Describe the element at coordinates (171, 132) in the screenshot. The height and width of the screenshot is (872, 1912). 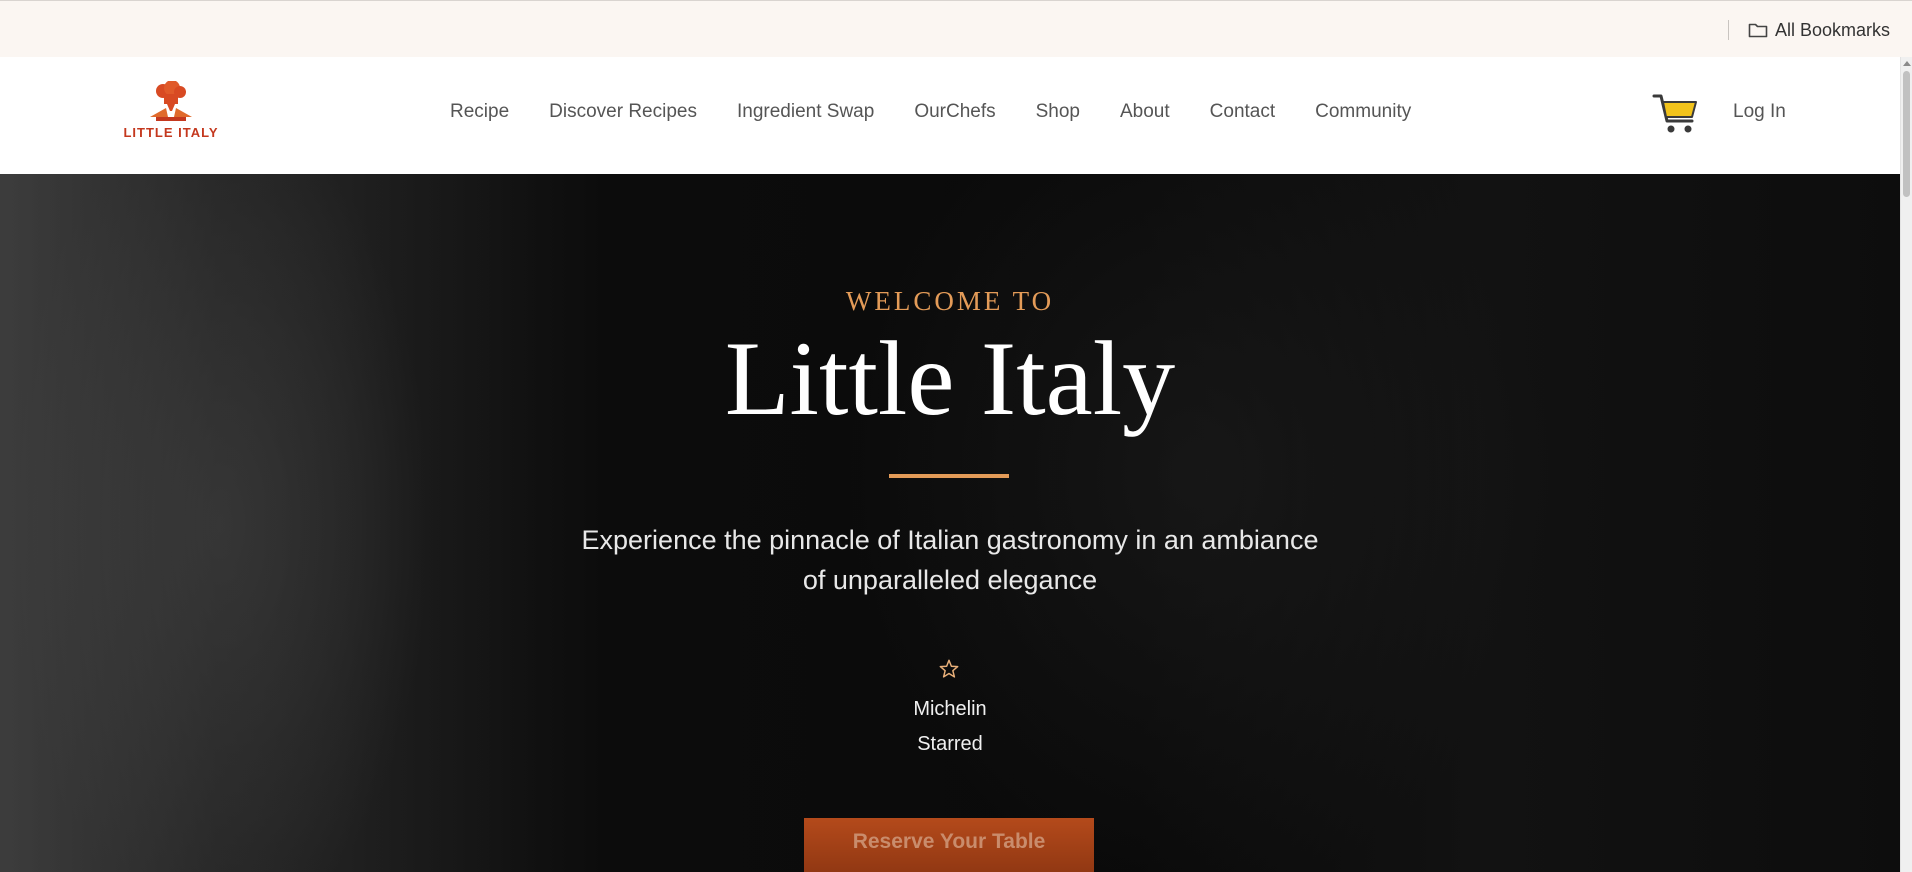
I see `logo-text: LITTLE ITALY` at that location.